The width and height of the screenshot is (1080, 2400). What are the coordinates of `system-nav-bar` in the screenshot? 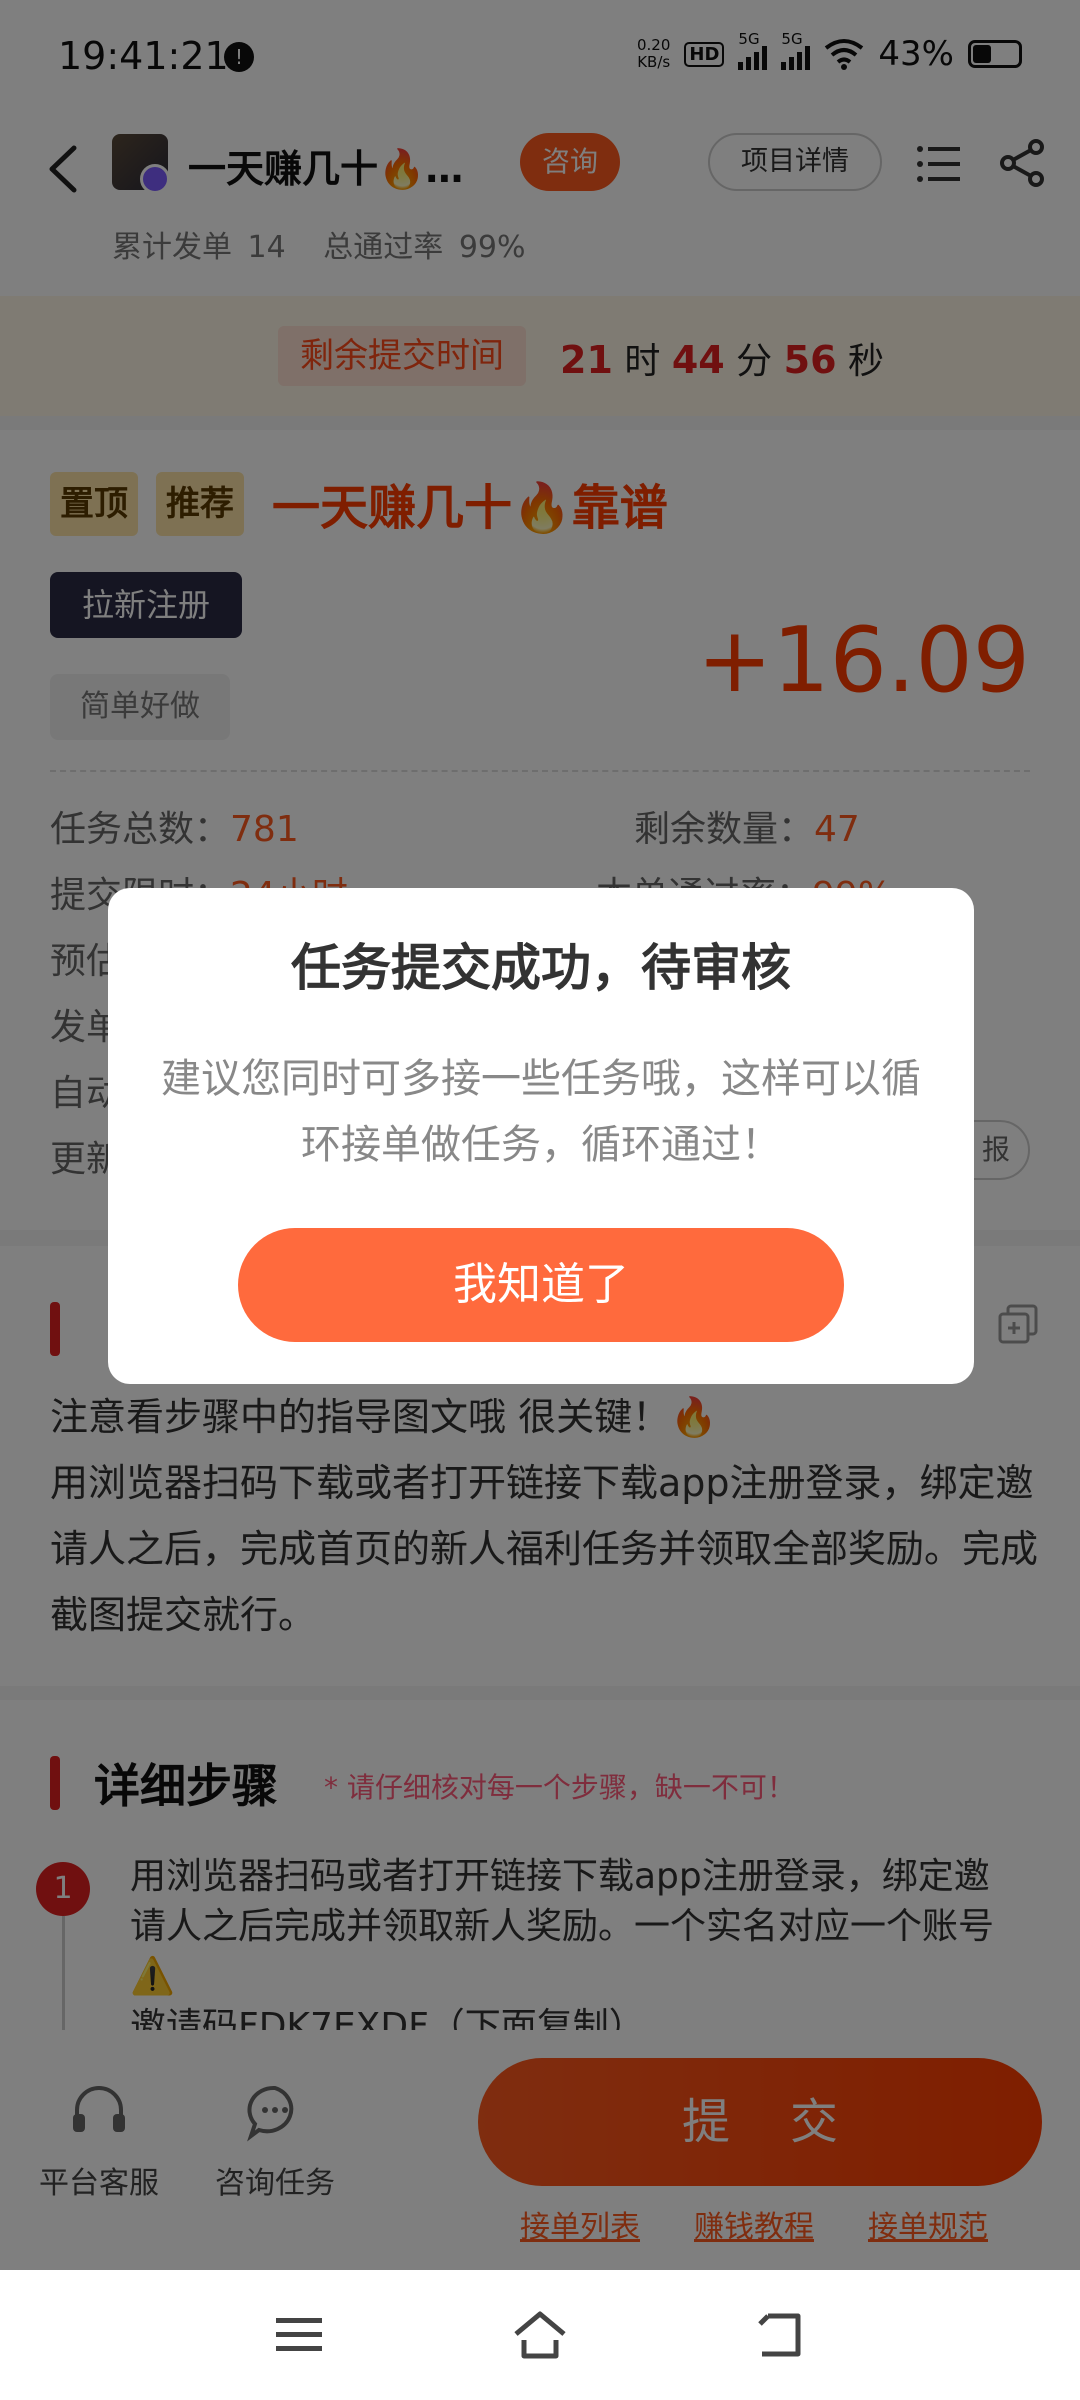 It's located at (540, 2335).